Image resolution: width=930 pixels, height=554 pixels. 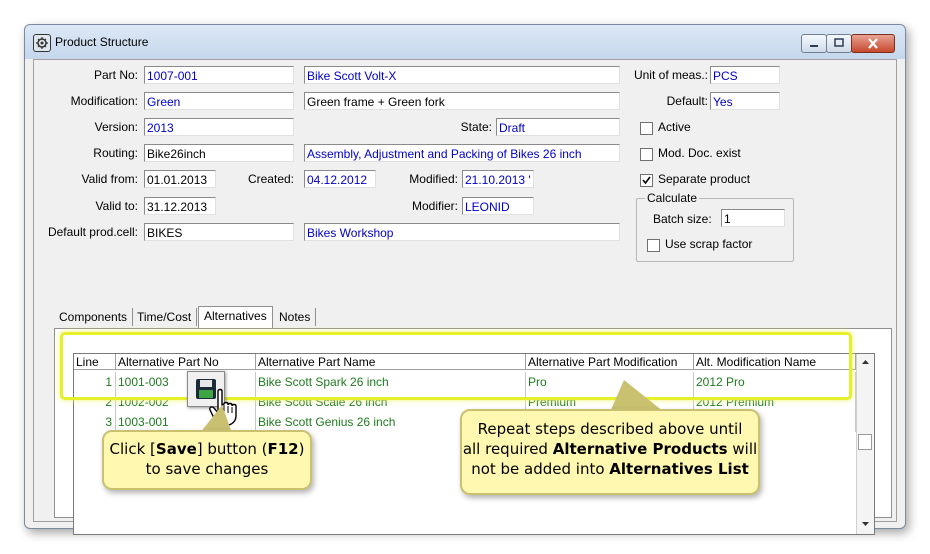 I want to click on modifier-label: Modifier:, so click(x=434, y=206).